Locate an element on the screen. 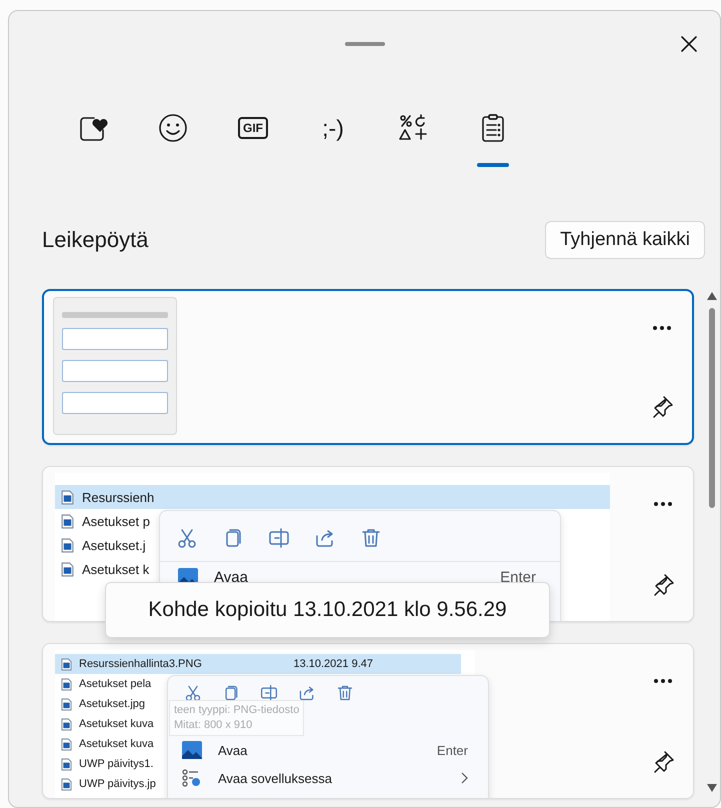  drag-handle is located at coordinates (364, 44).